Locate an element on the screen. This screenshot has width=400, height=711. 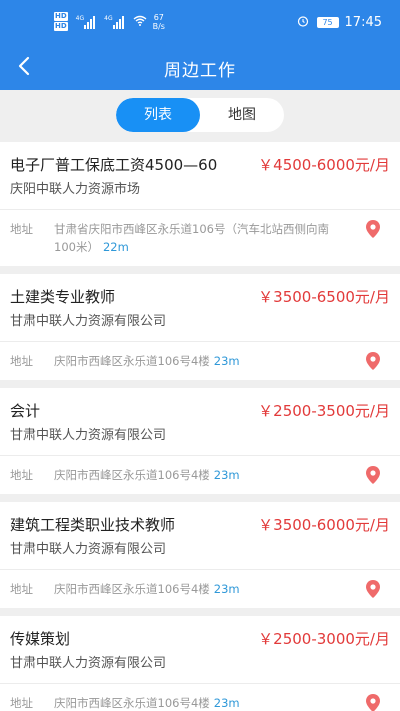
job-title: 土建类专业教师 is located at coordinates (63, 297).